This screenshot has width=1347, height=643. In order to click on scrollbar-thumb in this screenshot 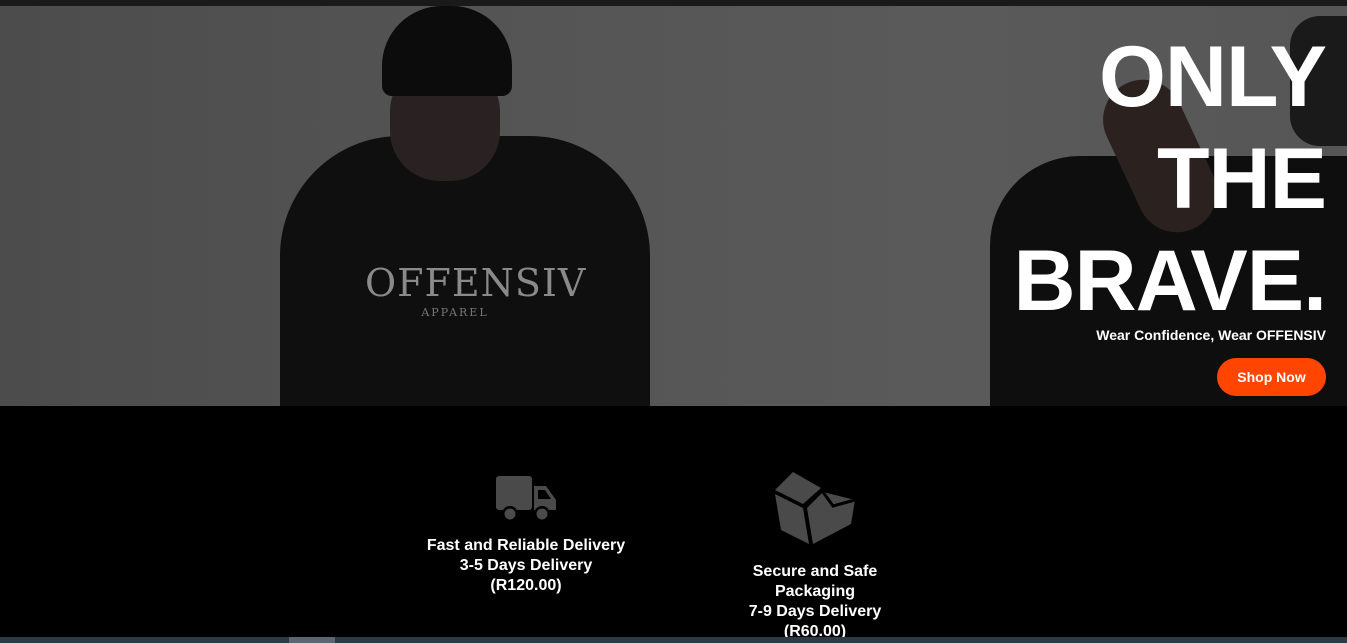, I will do `click(312, 640)`.